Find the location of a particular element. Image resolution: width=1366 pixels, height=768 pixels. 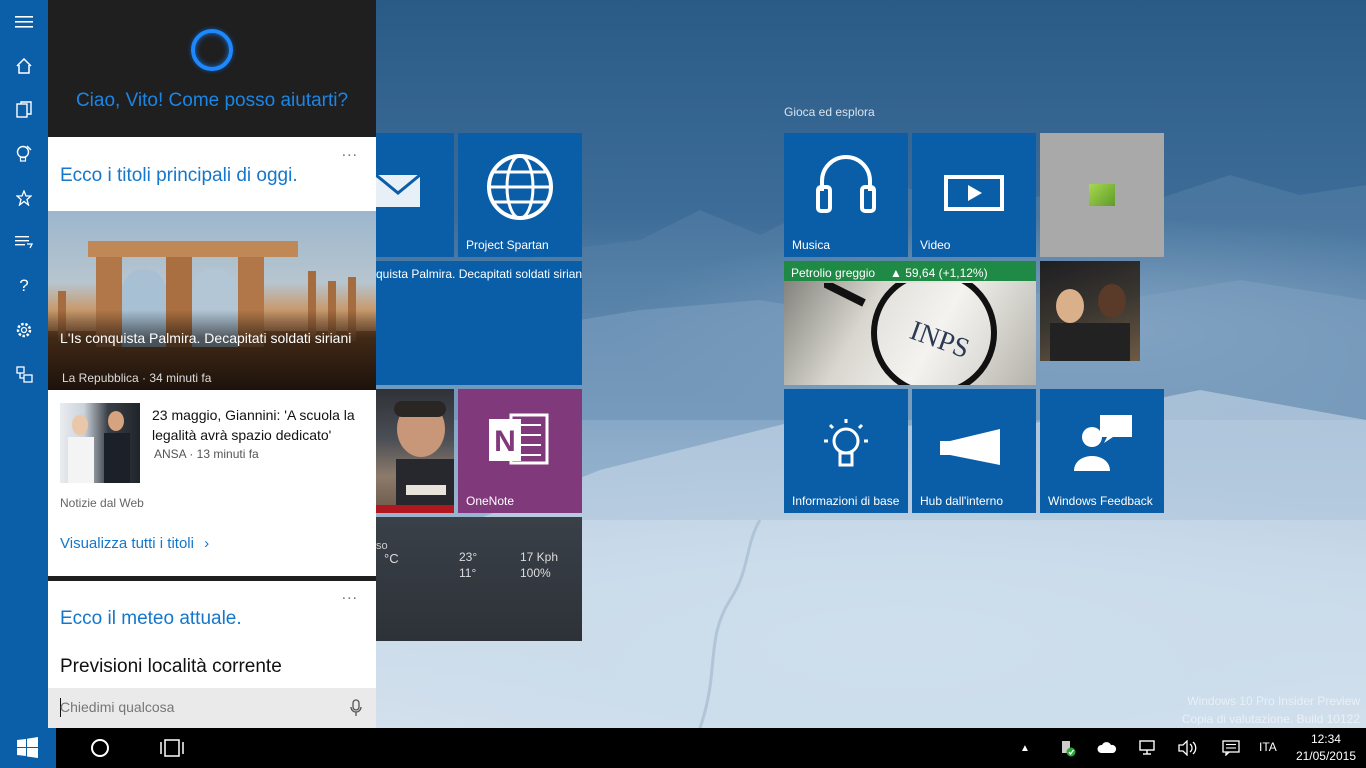

headlines-card-title: Ecco i titoli principali di oggi. is located at coordinates (179, 175).